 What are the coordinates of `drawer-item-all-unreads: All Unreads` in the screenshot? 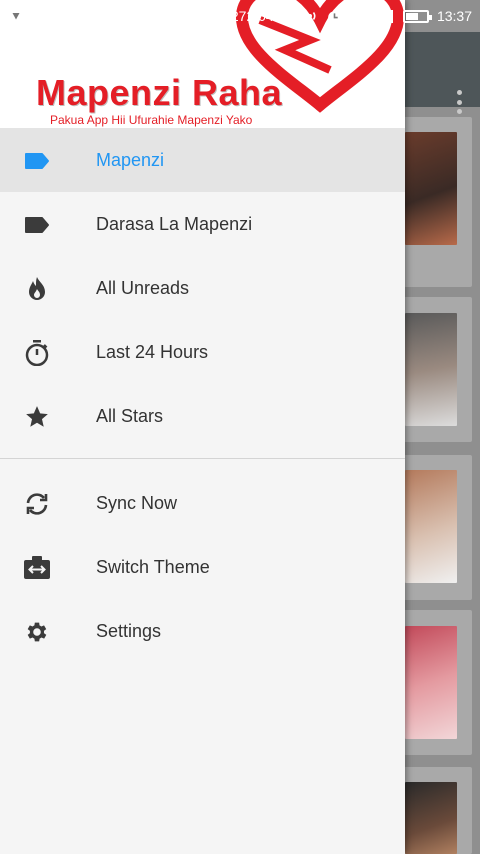 It's located at (202, 288).